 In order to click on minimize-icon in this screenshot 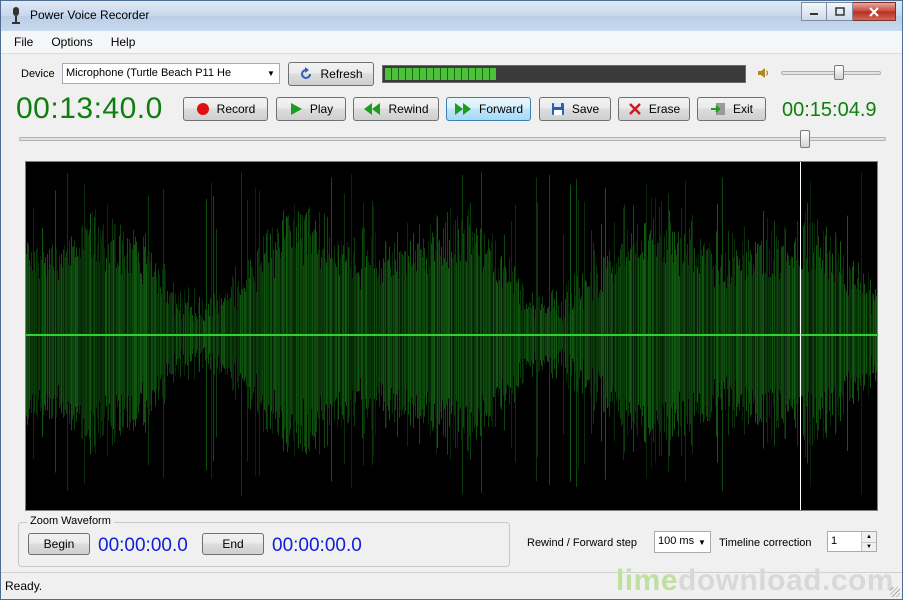, I will do `click(814, 13)`.